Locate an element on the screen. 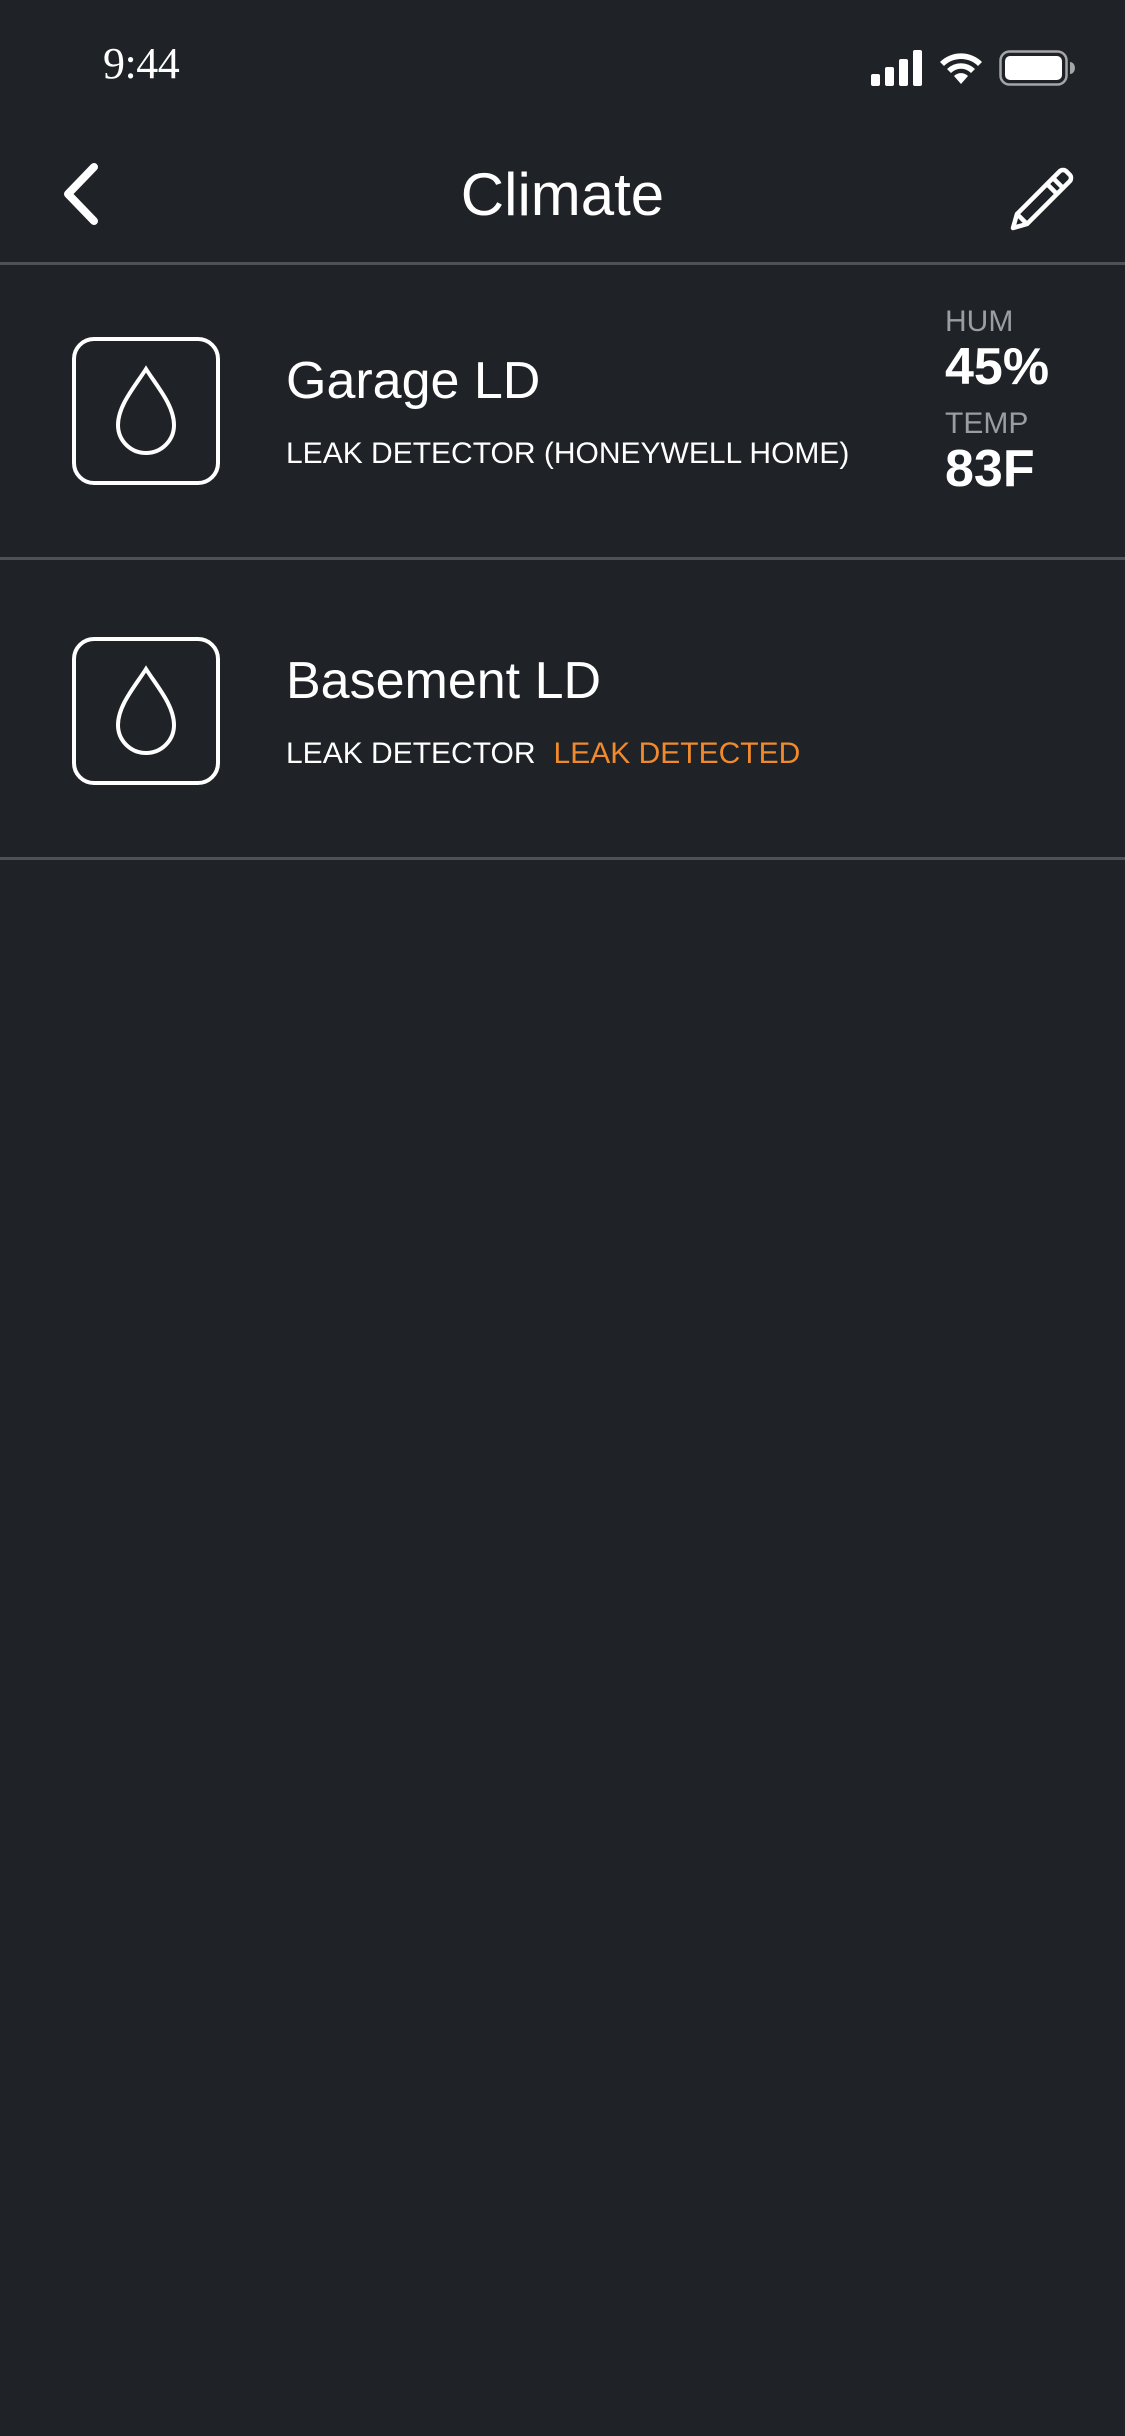  temperature-value: 83F is located at coordinates (990, 469).